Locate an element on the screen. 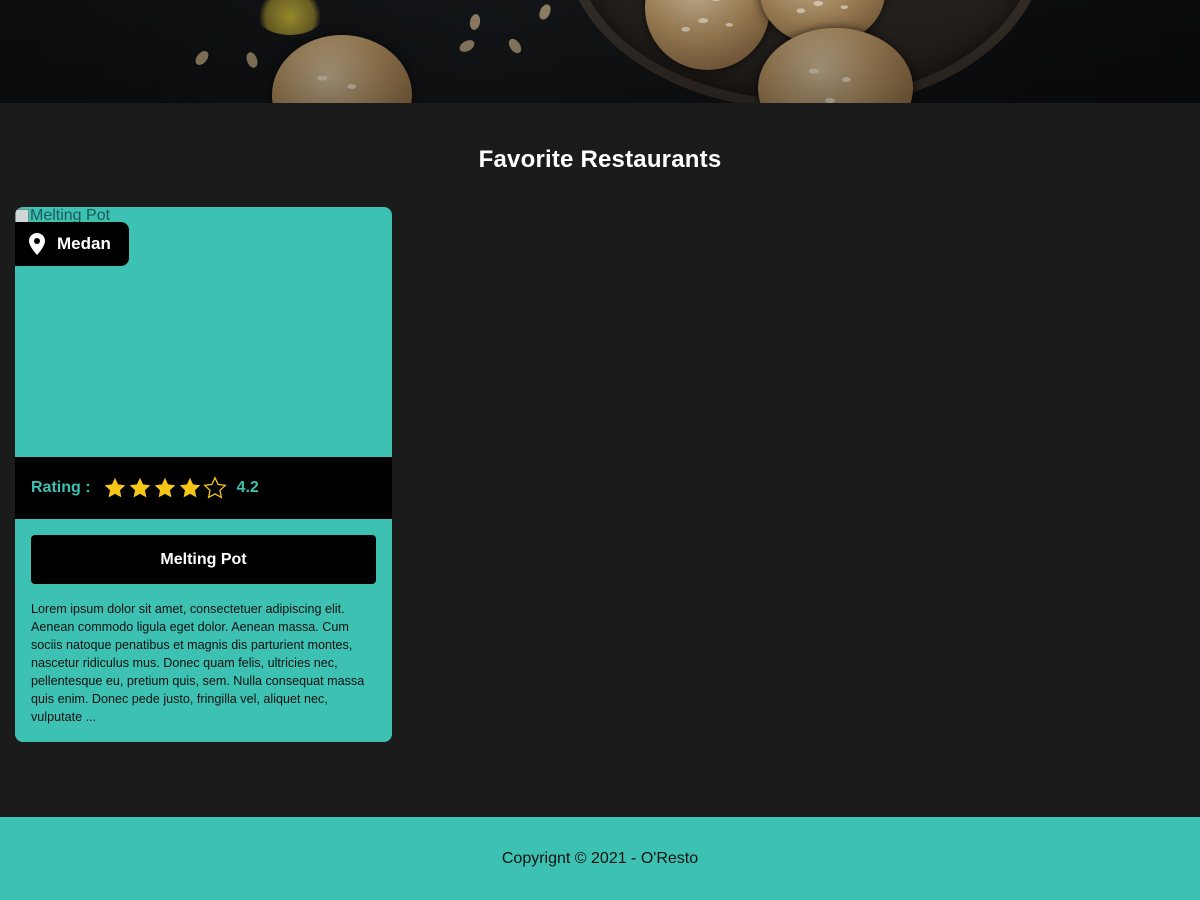 This screenshot has width=1200, height=900. footer: Copyrignt © 2021 - O'Resto is located at coordinates (600, 858).